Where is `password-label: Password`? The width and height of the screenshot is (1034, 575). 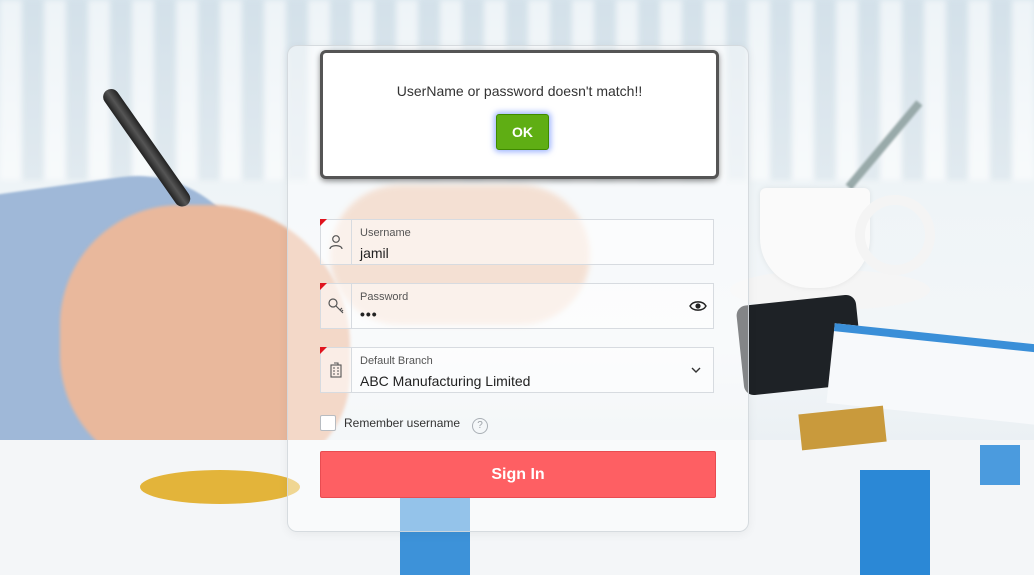 password-label: Password is located at coordinates (384, 297).